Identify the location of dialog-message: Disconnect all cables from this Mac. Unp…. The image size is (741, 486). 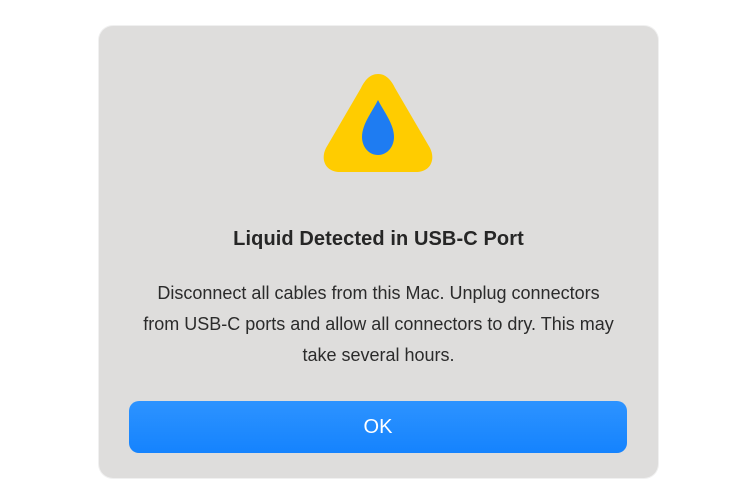
(378, 324).